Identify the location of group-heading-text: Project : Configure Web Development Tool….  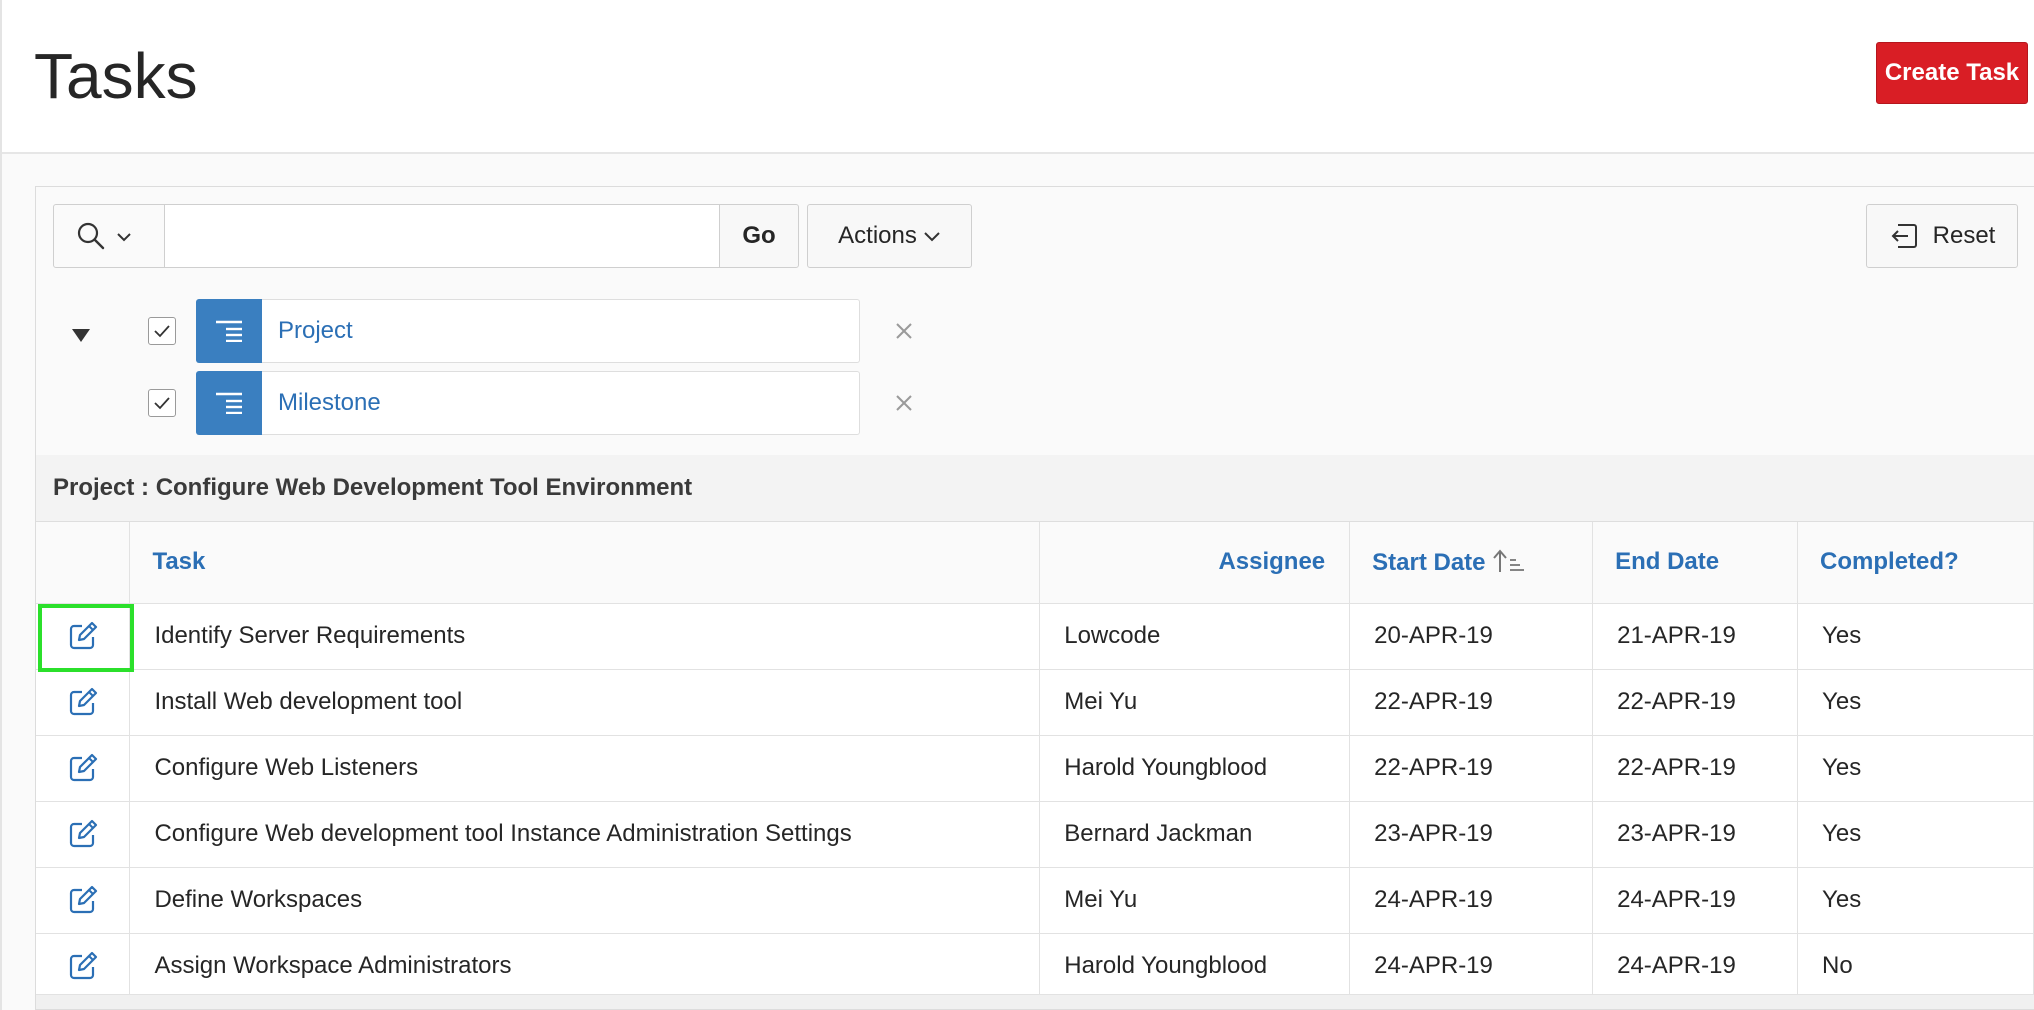
(373, 487).